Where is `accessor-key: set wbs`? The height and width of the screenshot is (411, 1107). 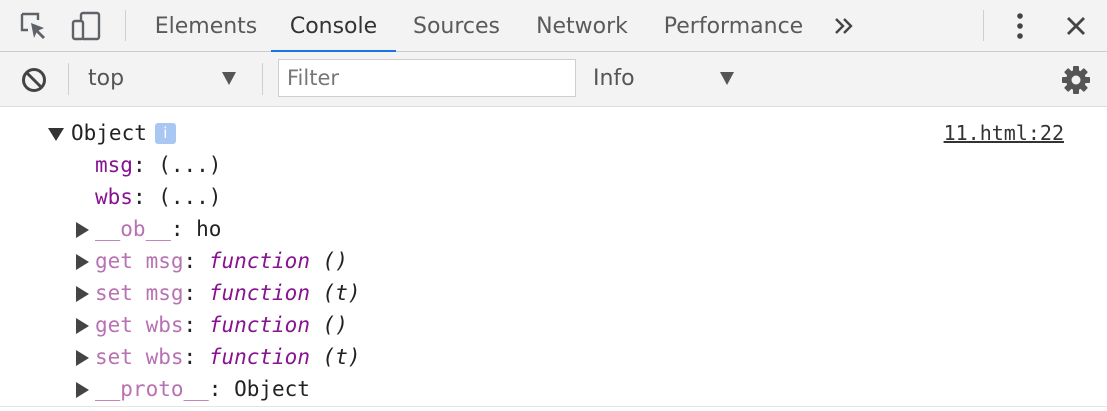
accessor-key: set wbs is located at coordinates (139, 357).